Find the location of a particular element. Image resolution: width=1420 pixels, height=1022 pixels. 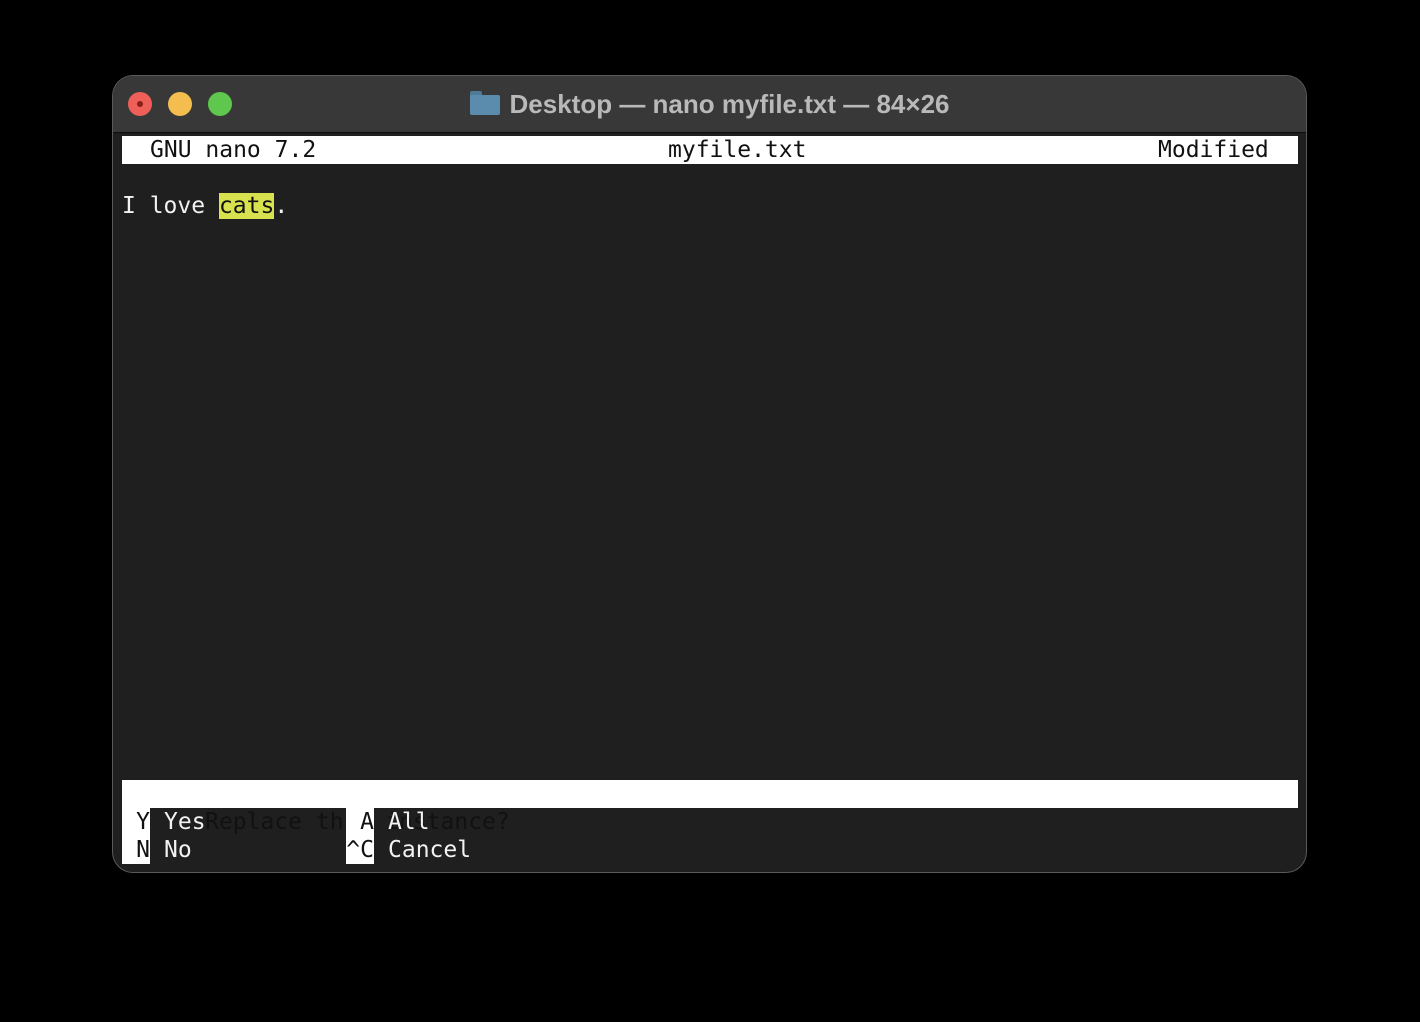

shortcut-row-2: N No ^C Cancel is located at coordinates (710, 850).